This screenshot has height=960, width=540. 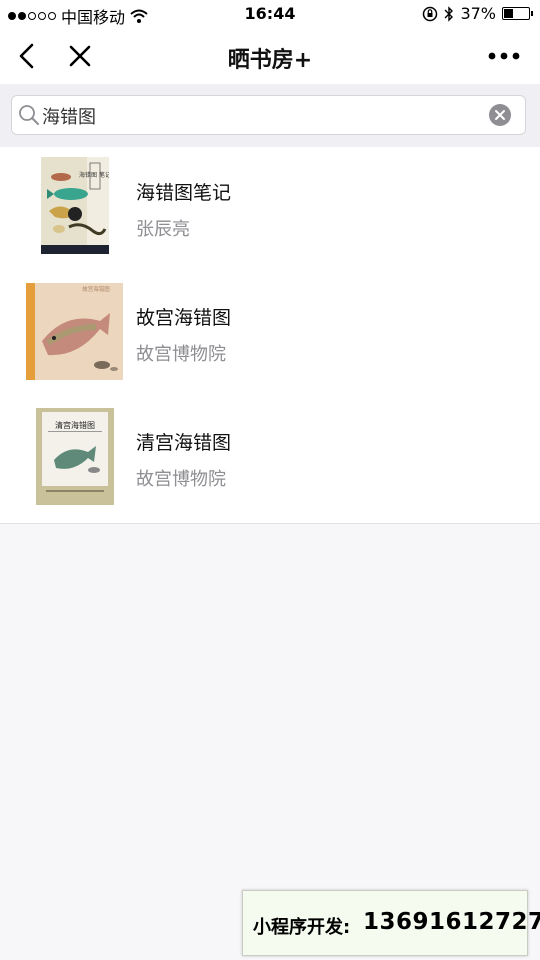 What do you see at coordinates (302, 927) in the screenshot?
I see `banner-label: 小程序开发:` at bounding box center [302, 927].